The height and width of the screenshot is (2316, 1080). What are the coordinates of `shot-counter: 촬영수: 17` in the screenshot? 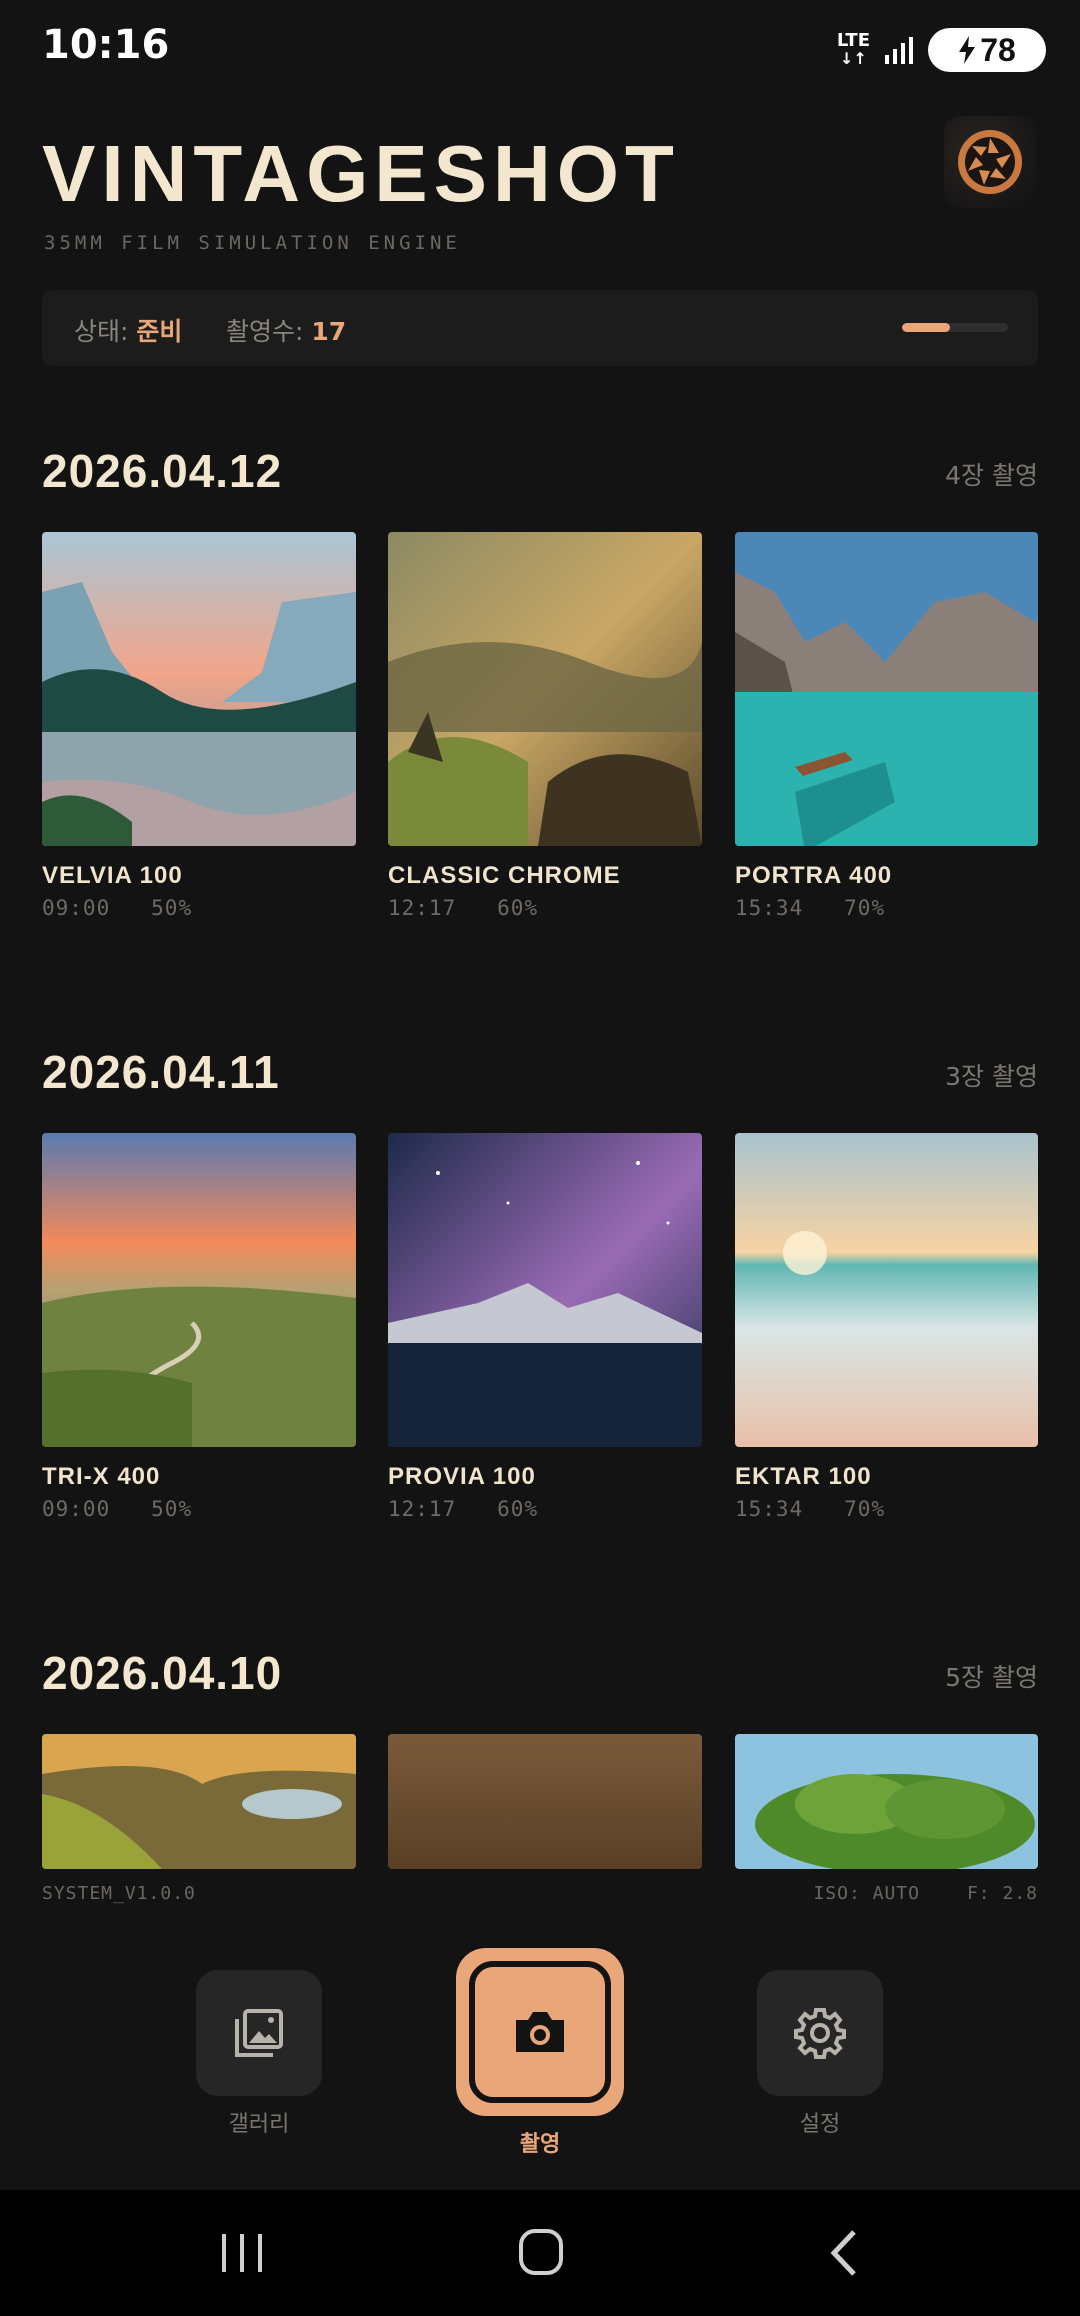 It's located at (286, 331).